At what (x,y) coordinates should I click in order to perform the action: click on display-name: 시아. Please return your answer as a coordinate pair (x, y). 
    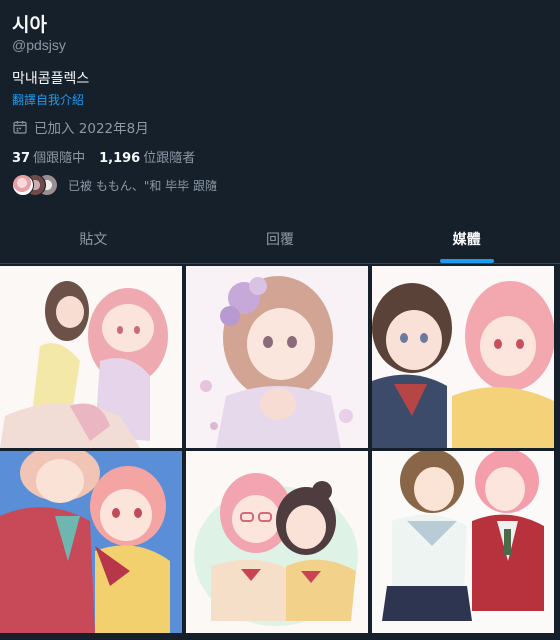
    Looking at the image, I should click on (29, 25).